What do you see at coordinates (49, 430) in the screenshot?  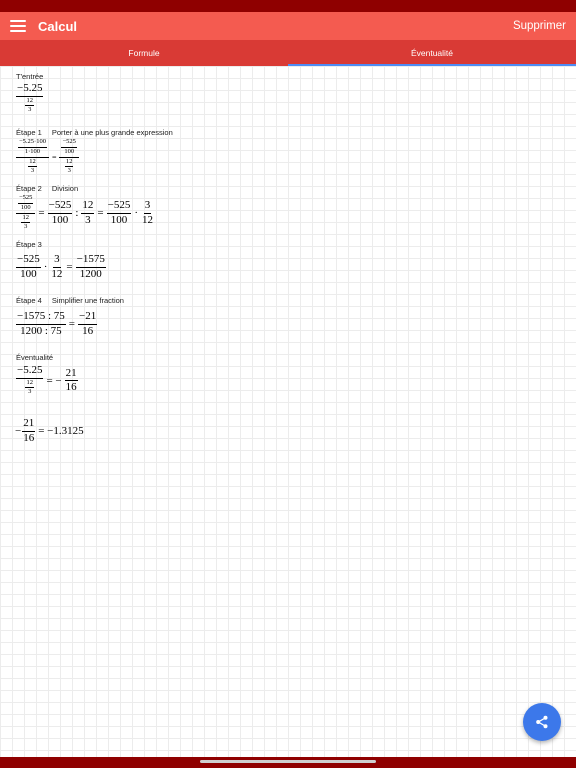 I see `decimal-expression: − 21 16 = −1.3125` at bounding box center [49, 430].